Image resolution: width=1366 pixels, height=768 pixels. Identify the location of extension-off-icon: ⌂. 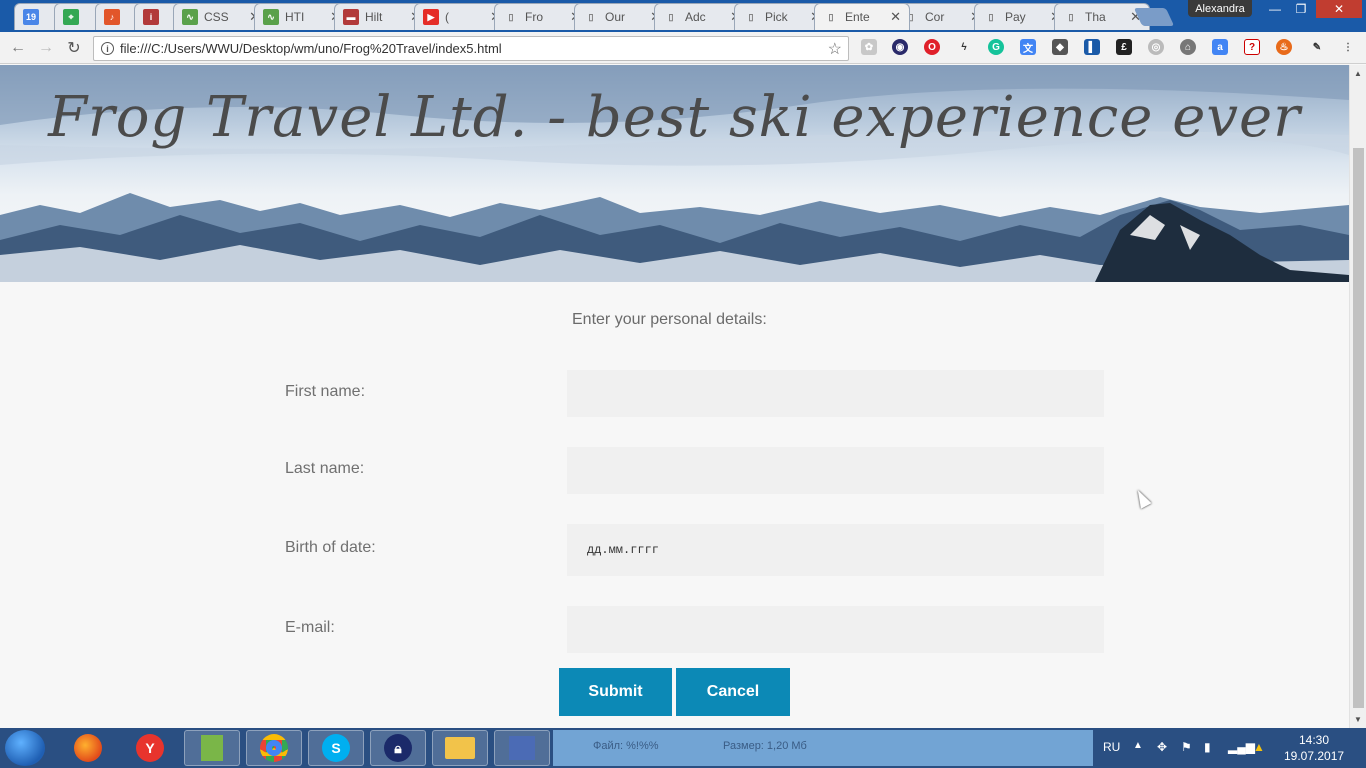
(1188, 47).